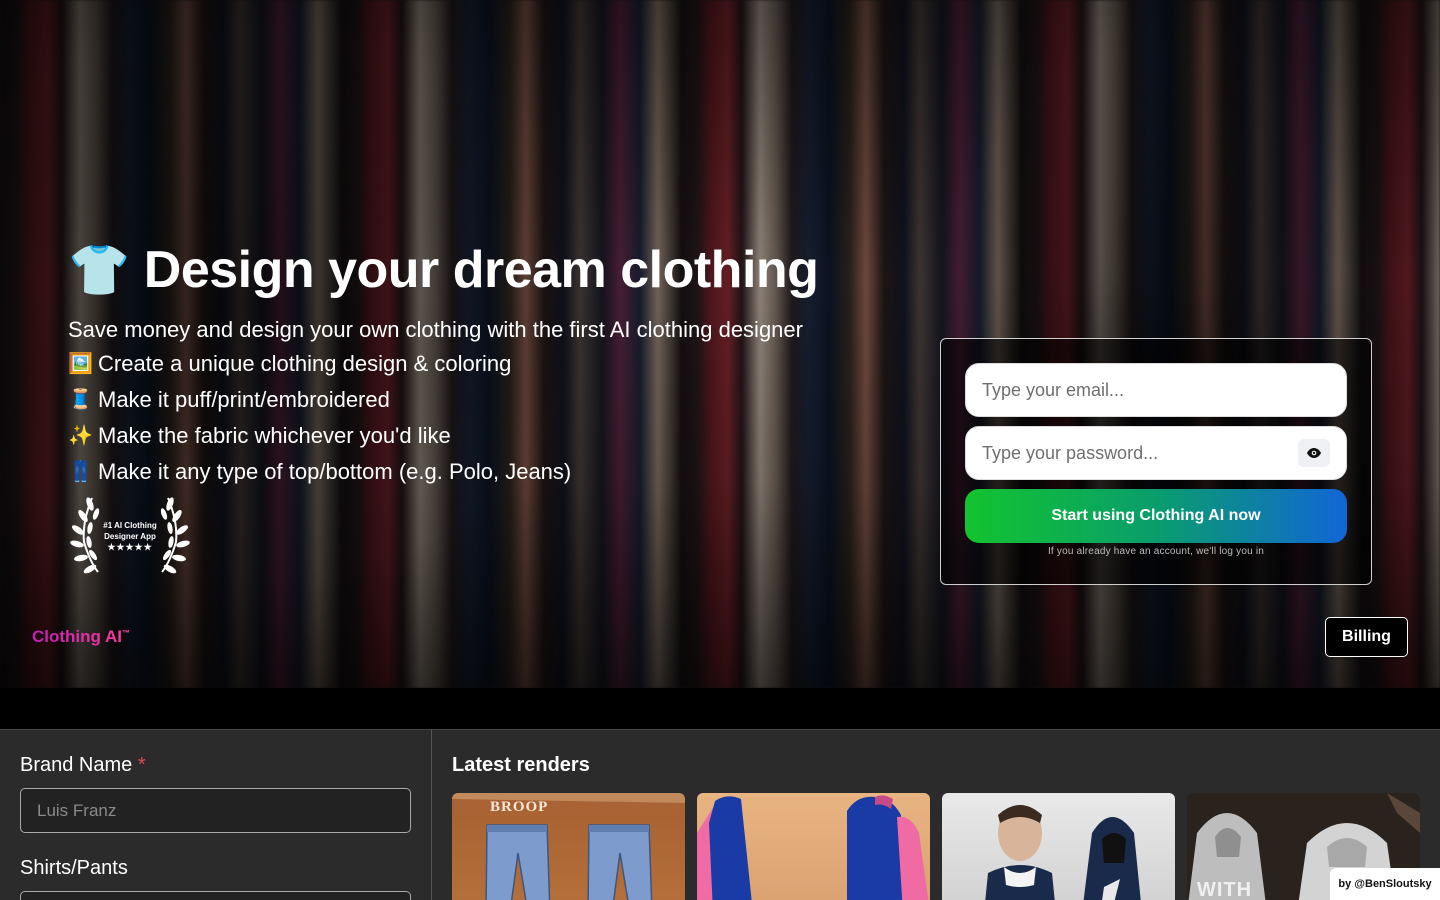  I want to click on trademark: ™, so click(126, 633).